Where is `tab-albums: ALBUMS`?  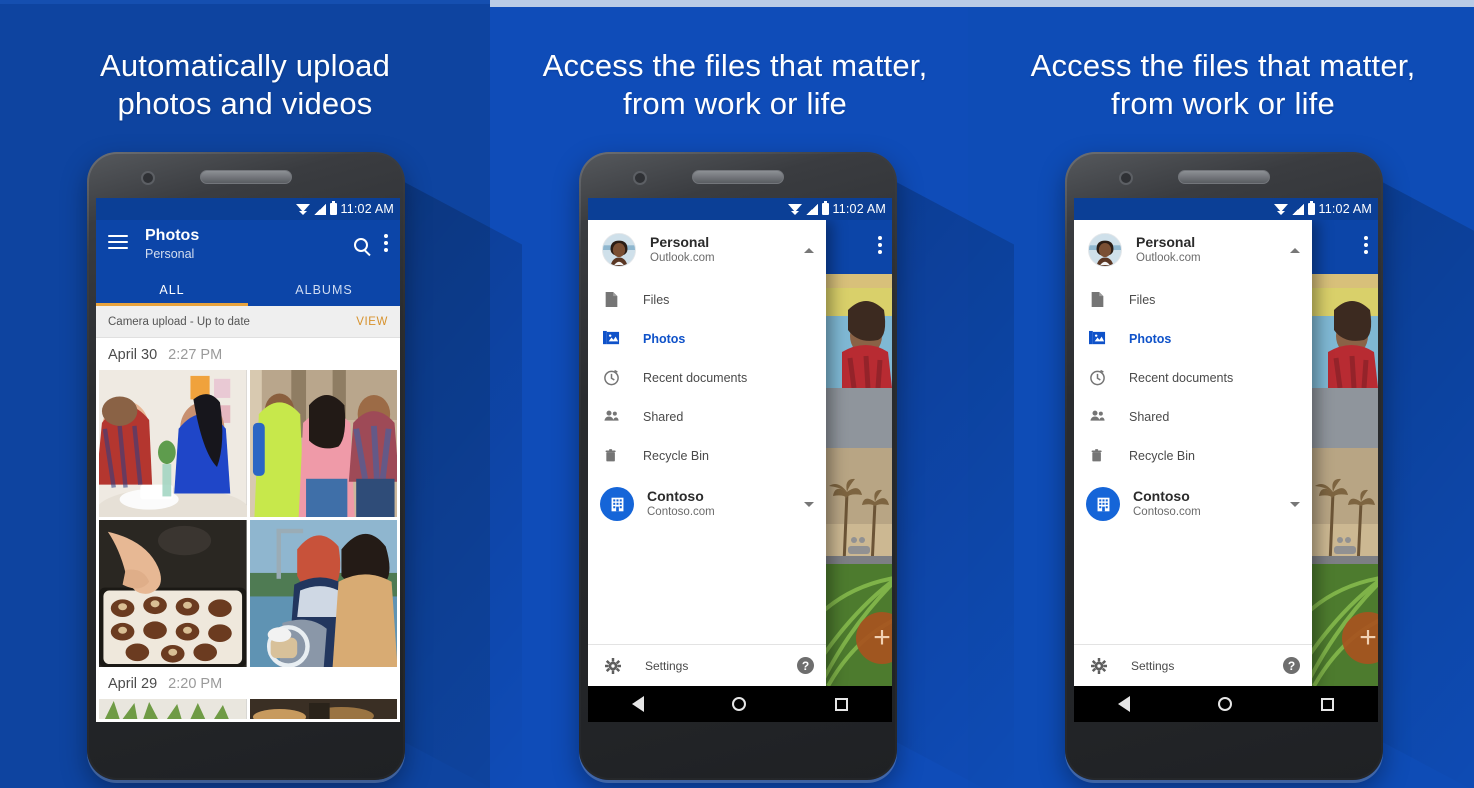
tab-albums: ALBUMS is located at coordinates (324, 290).